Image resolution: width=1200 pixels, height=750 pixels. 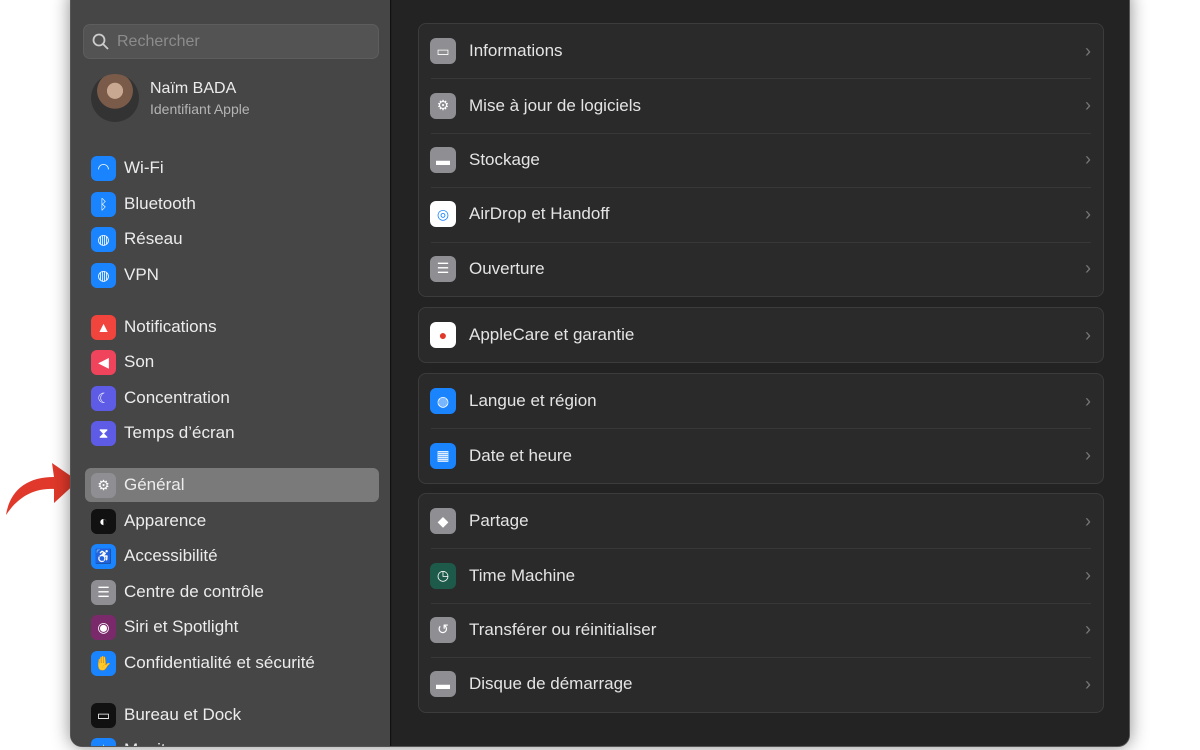 I want to click on sidebar-item-6: ☾ Concentration, so click(x=232, y=398).